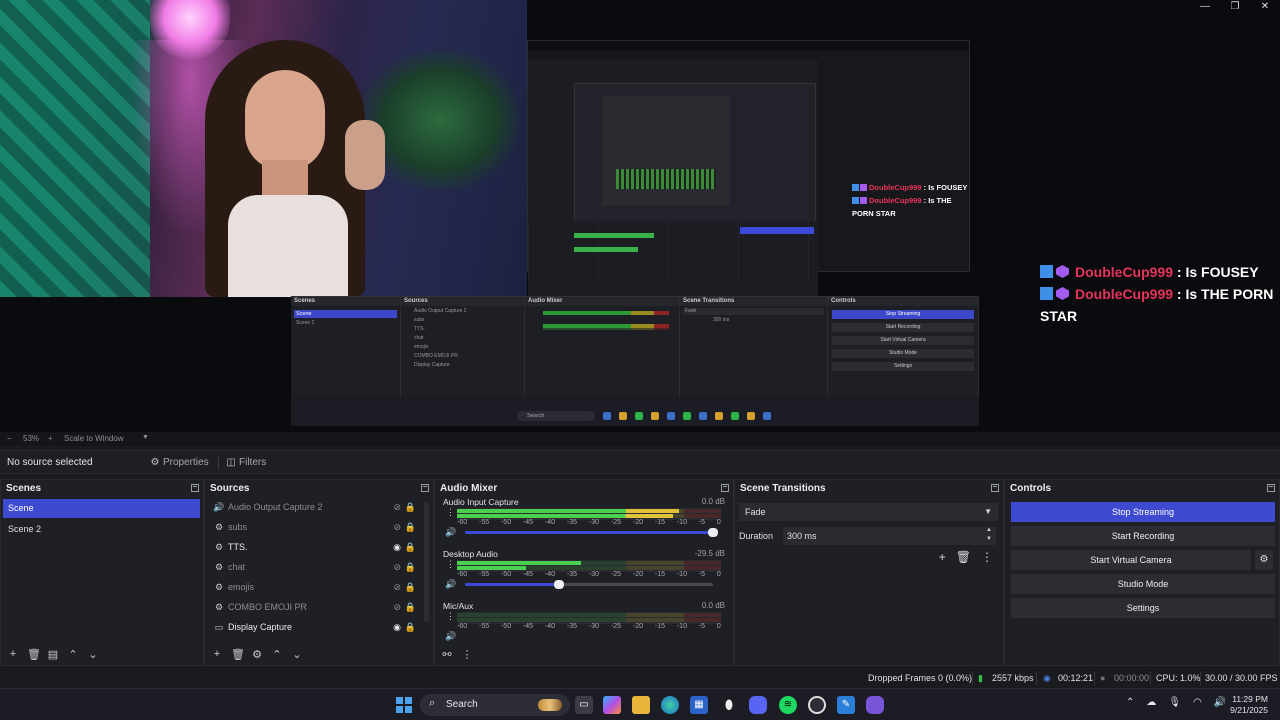 Image resolution: width=1280 pixels, height=720 pixels. I want to click on mini-mixer: Audio Mixer, so click(602, 347).